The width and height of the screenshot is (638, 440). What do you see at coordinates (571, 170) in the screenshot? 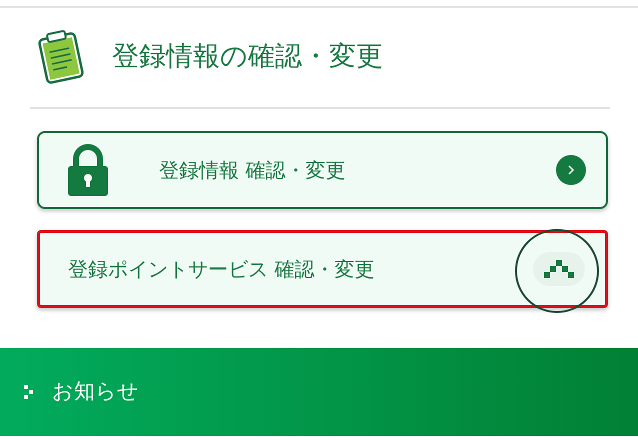
I see `chevron-icon` at bounding box center [571, 170].